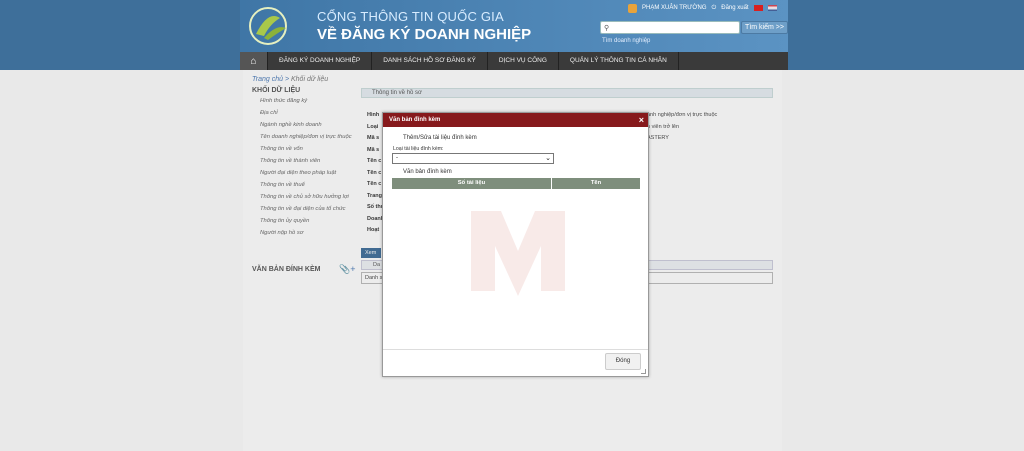 This screenshot has width=1024, height=451. Describe the element at coordinates (632, 8) in the screenshot. I see `user-icon` at that location.